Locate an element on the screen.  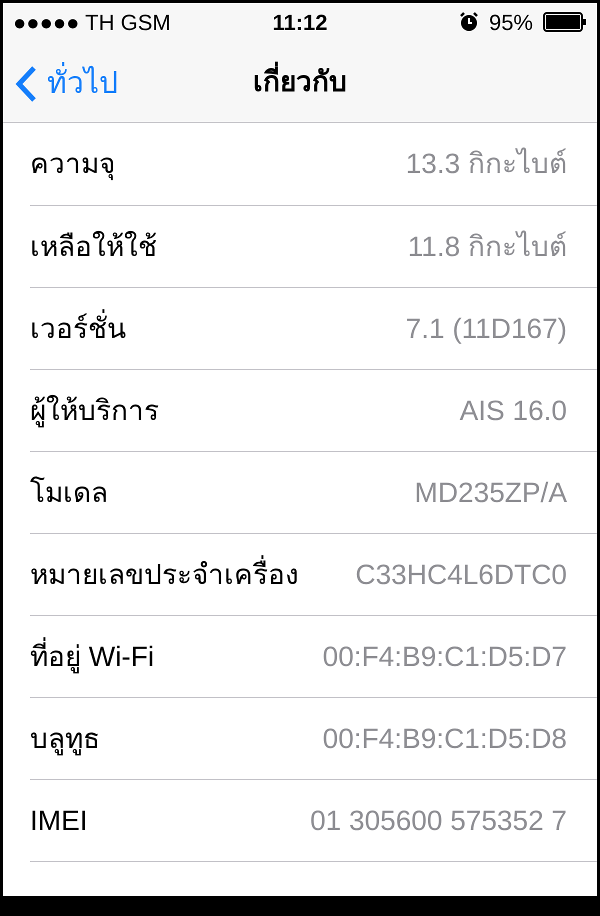
row-label: เวอร์ชั่น is located at coordinates (78, 329).